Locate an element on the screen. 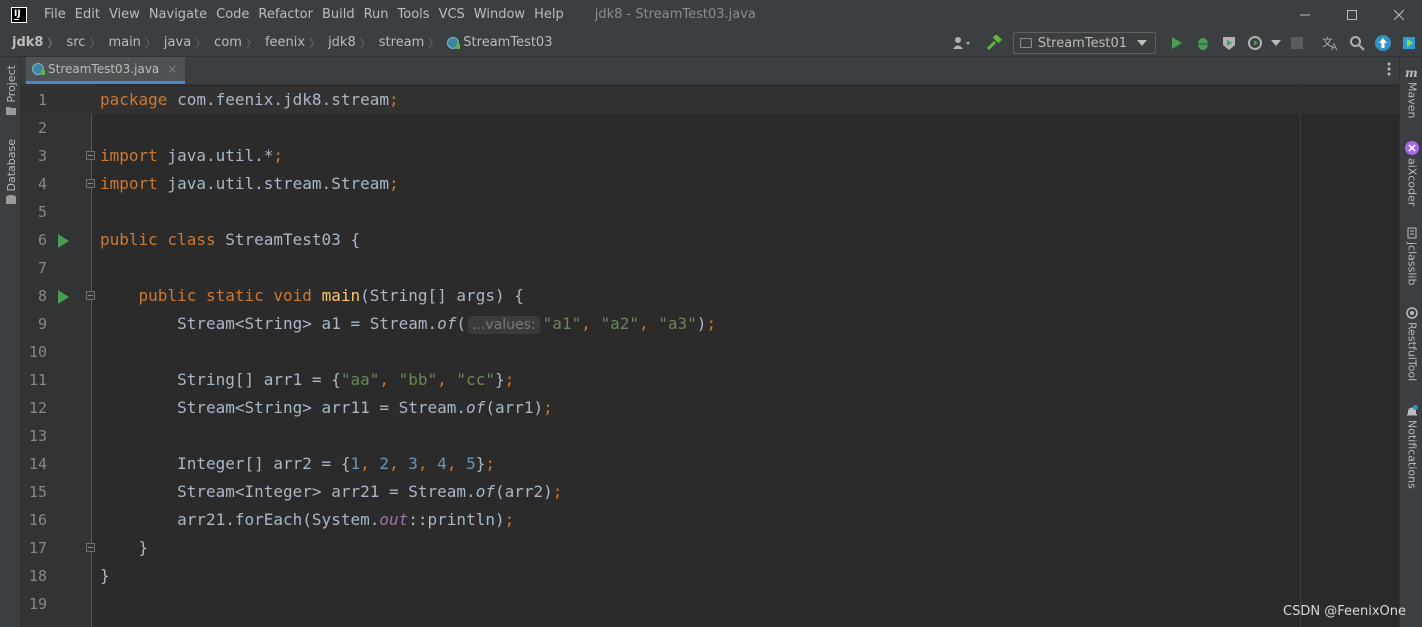  maximize-icon is located at coordinates (1351, 14).